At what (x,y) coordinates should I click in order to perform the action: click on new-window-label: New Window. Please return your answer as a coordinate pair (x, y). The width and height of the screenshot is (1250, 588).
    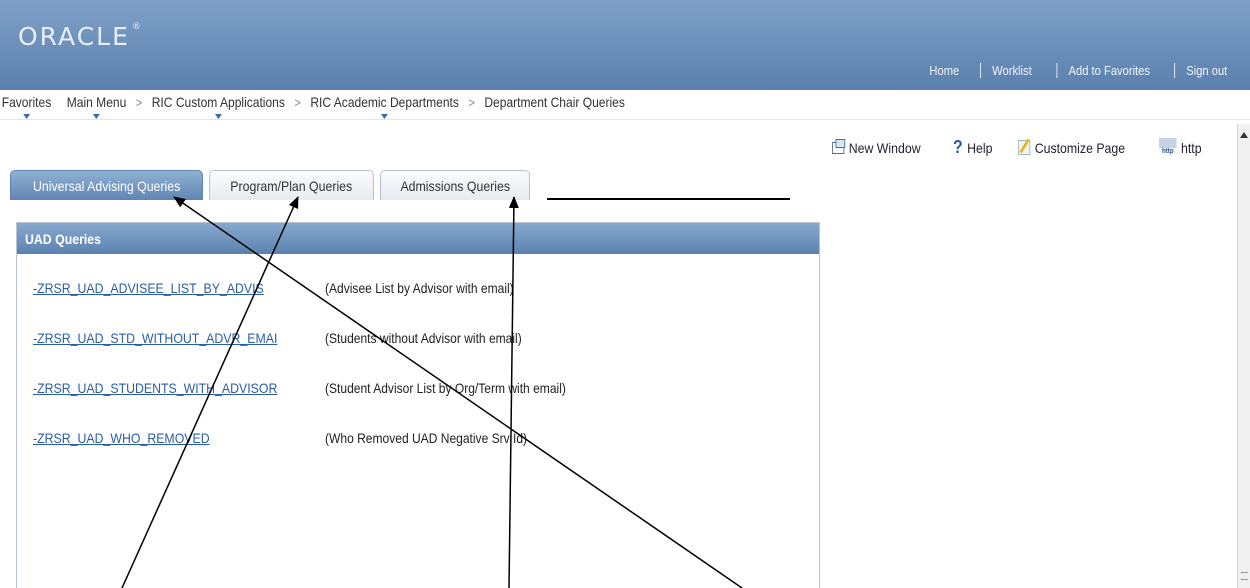
    Looking at the image, I should click on (884, 147).